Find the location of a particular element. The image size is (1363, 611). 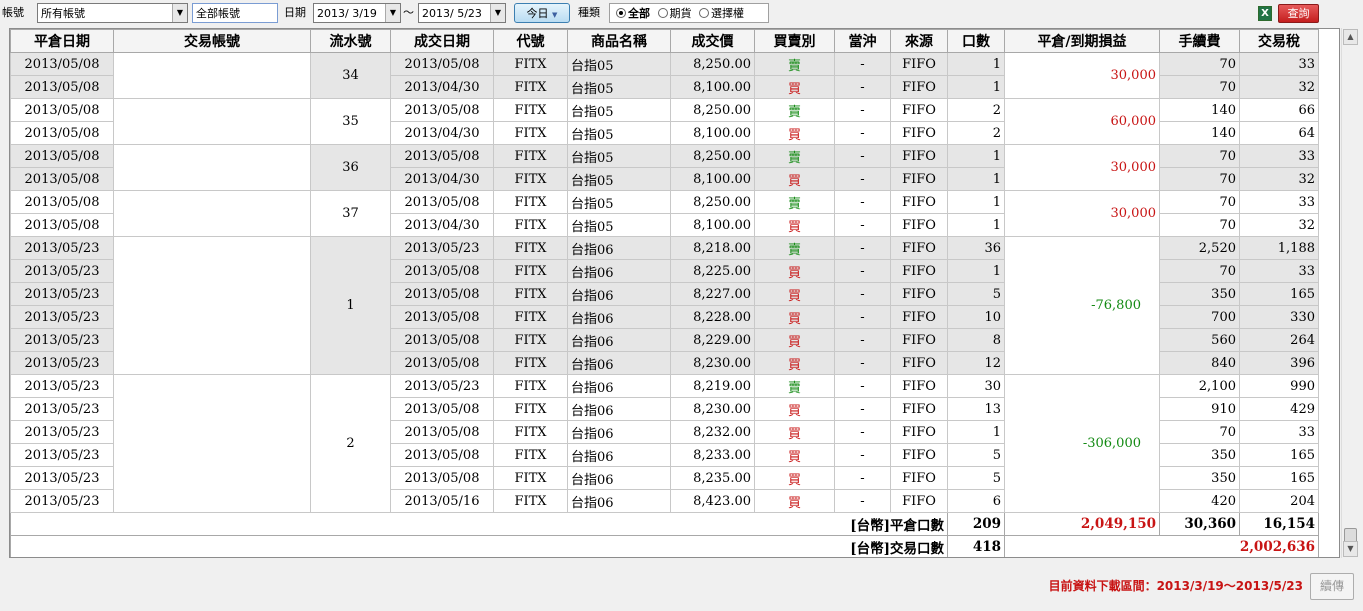

continue-button: 續傳 is located at coordinates (1332, 586).